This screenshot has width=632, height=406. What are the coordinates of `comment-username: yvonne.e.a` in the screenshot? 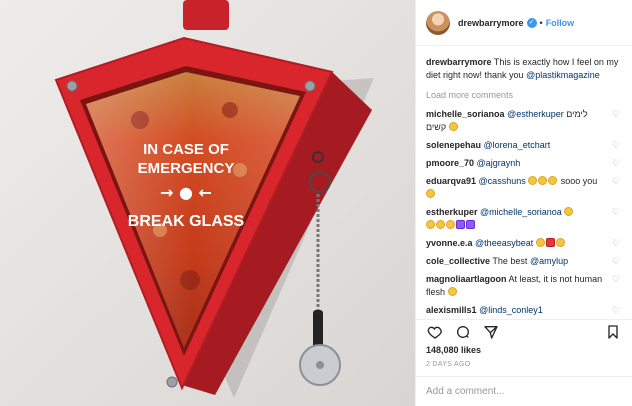 It's located at (449, 243).